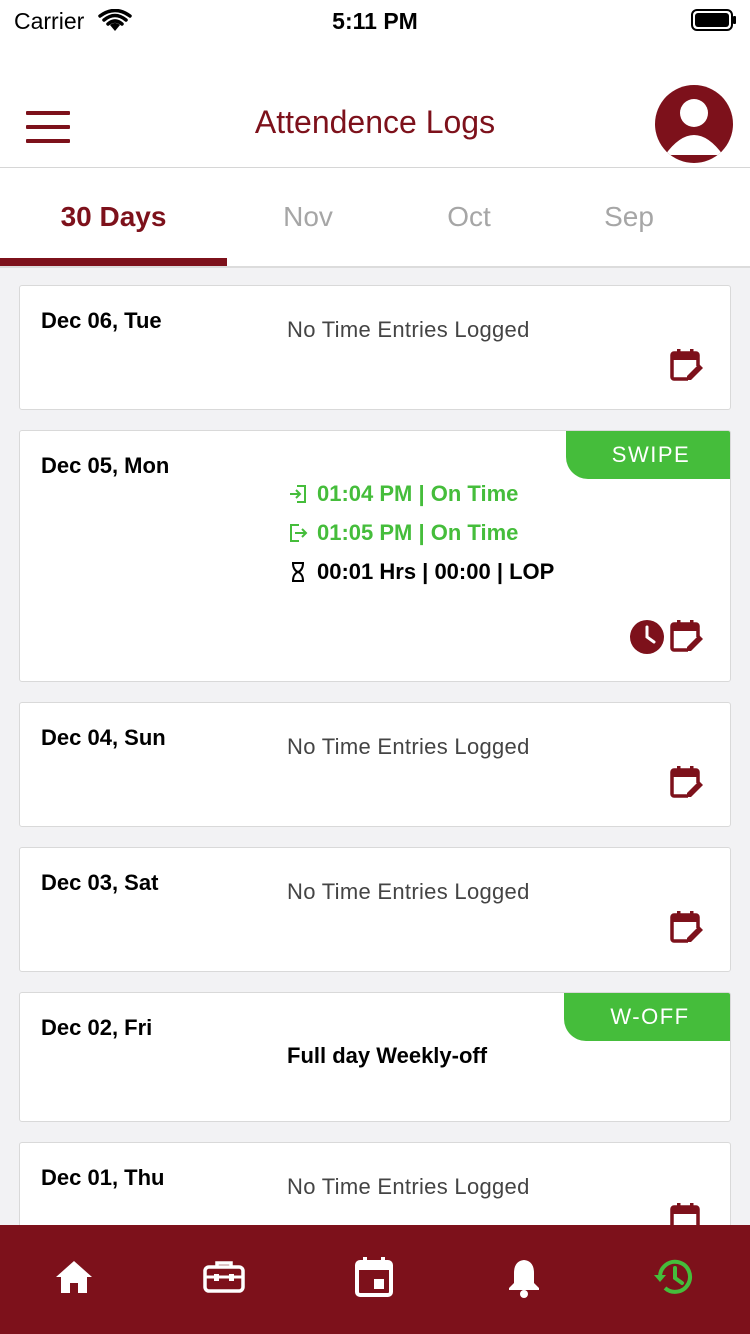 The width and height of the screenshot is (750, 1334). What do you see at coordinates (647, 1017) in the screenshot?
I see `weekly-off-badge: W-OFF` at bounding box center [647, 1017].